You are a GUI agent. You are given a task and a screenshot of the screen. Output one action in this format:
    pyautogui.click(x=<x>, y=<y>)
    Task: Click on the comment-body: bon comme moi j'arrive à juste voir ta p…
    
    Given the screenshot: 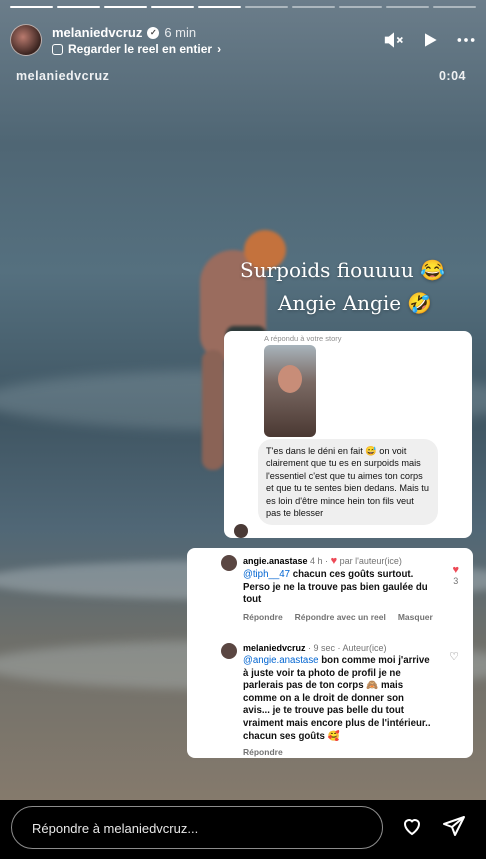 What is the action you would take?
    pyautogui.click(x=337, y=698)
    